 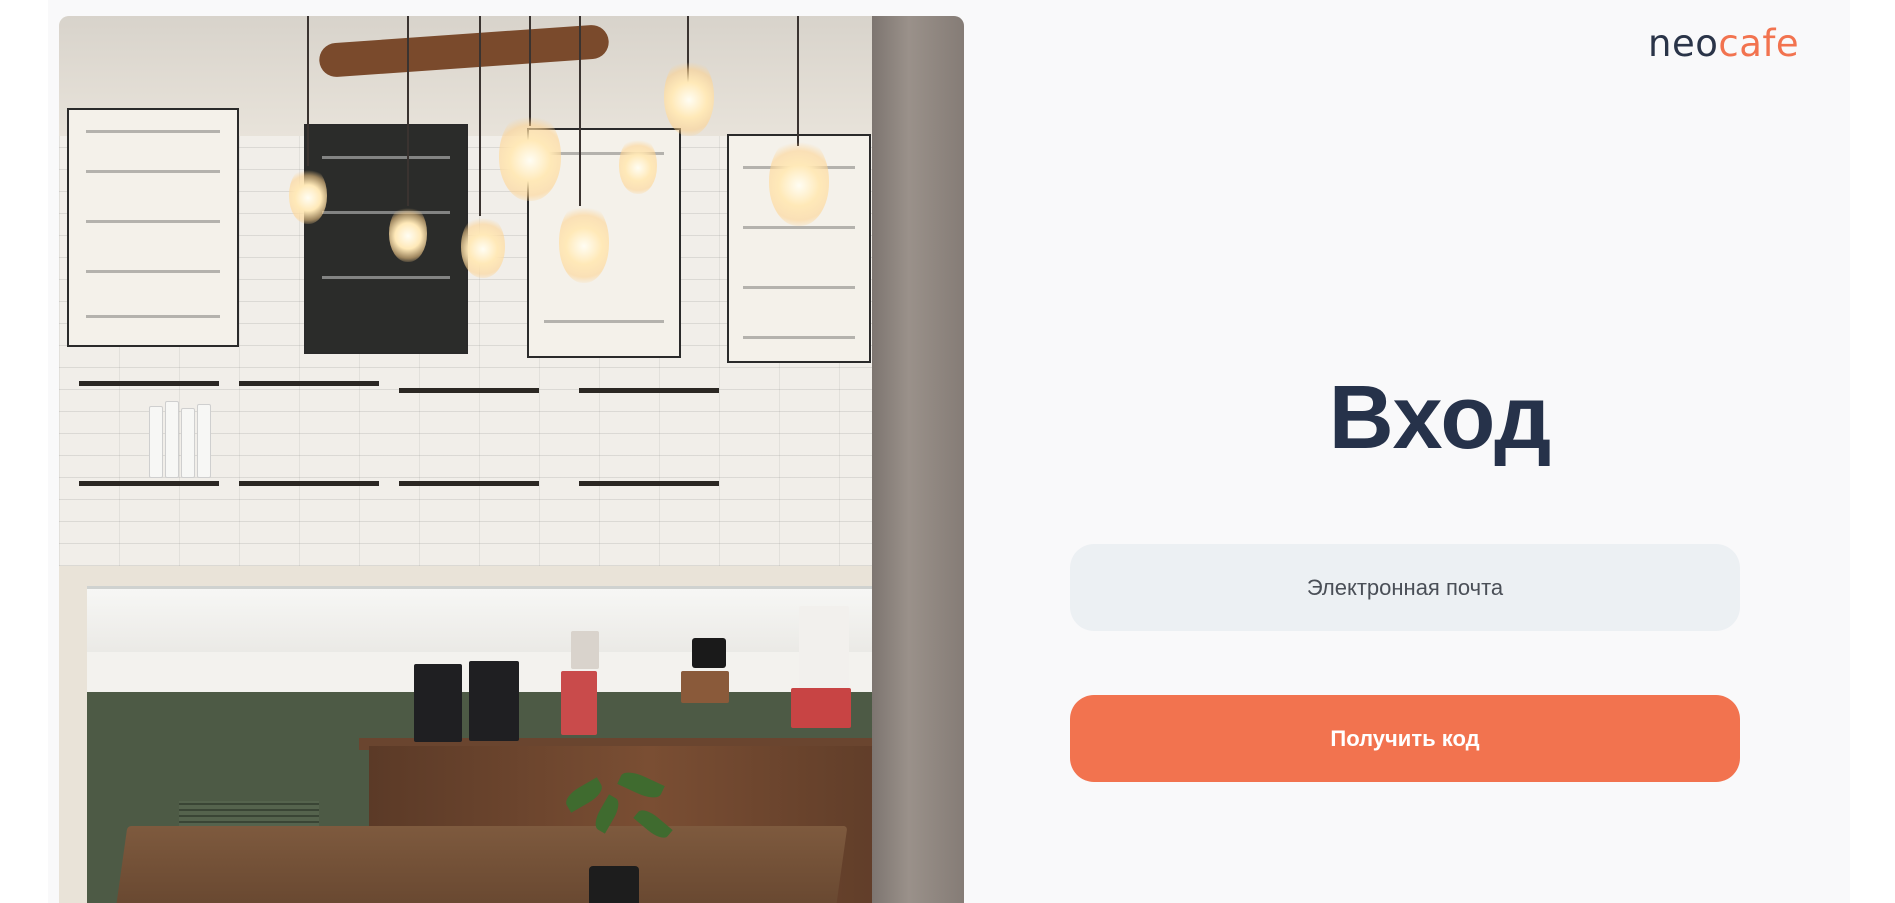 I want to click on concrete-pillar, so click(x=918, y=459).